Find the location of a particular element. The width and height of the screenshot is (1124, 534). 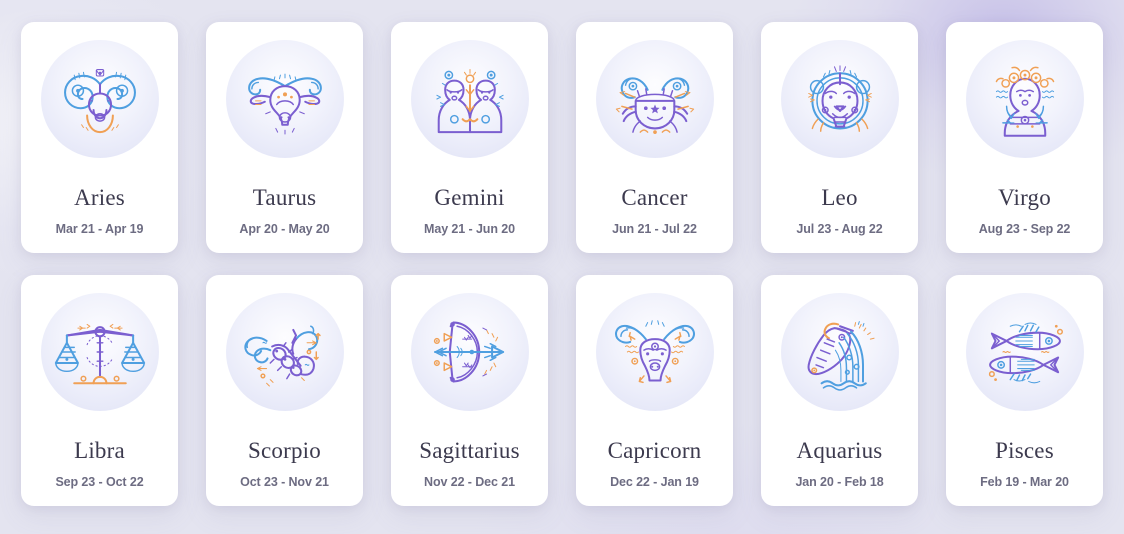

zodiac-sign-dates: Mar 21 - Apr 19 is located at coordinates (99, 229).